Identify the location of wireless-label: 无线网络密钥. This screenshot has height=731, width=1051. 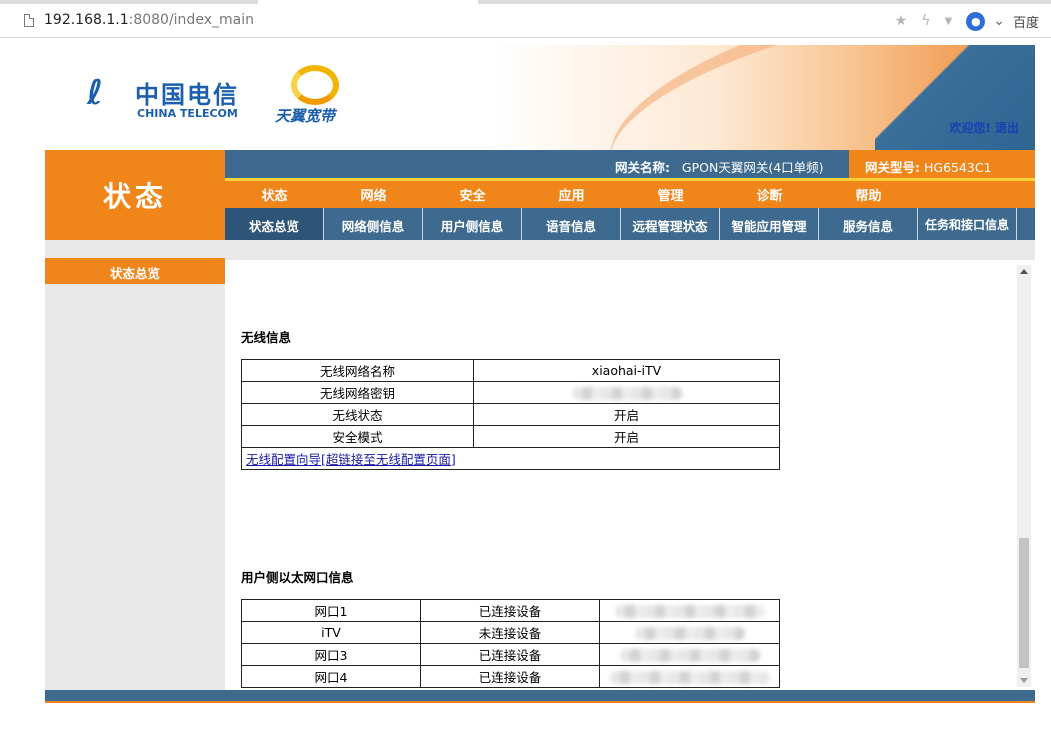
(357, 392).